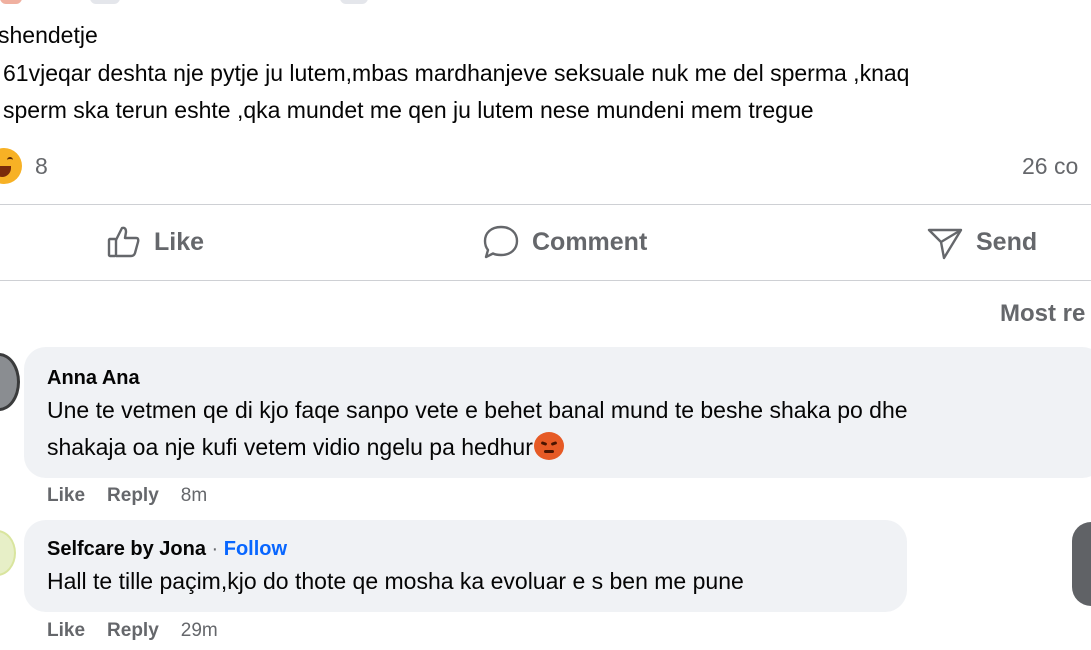 The width and height of the screenshot is (1091, 650). I want to click on comment-timestamp: 29m, so click(199, 631).